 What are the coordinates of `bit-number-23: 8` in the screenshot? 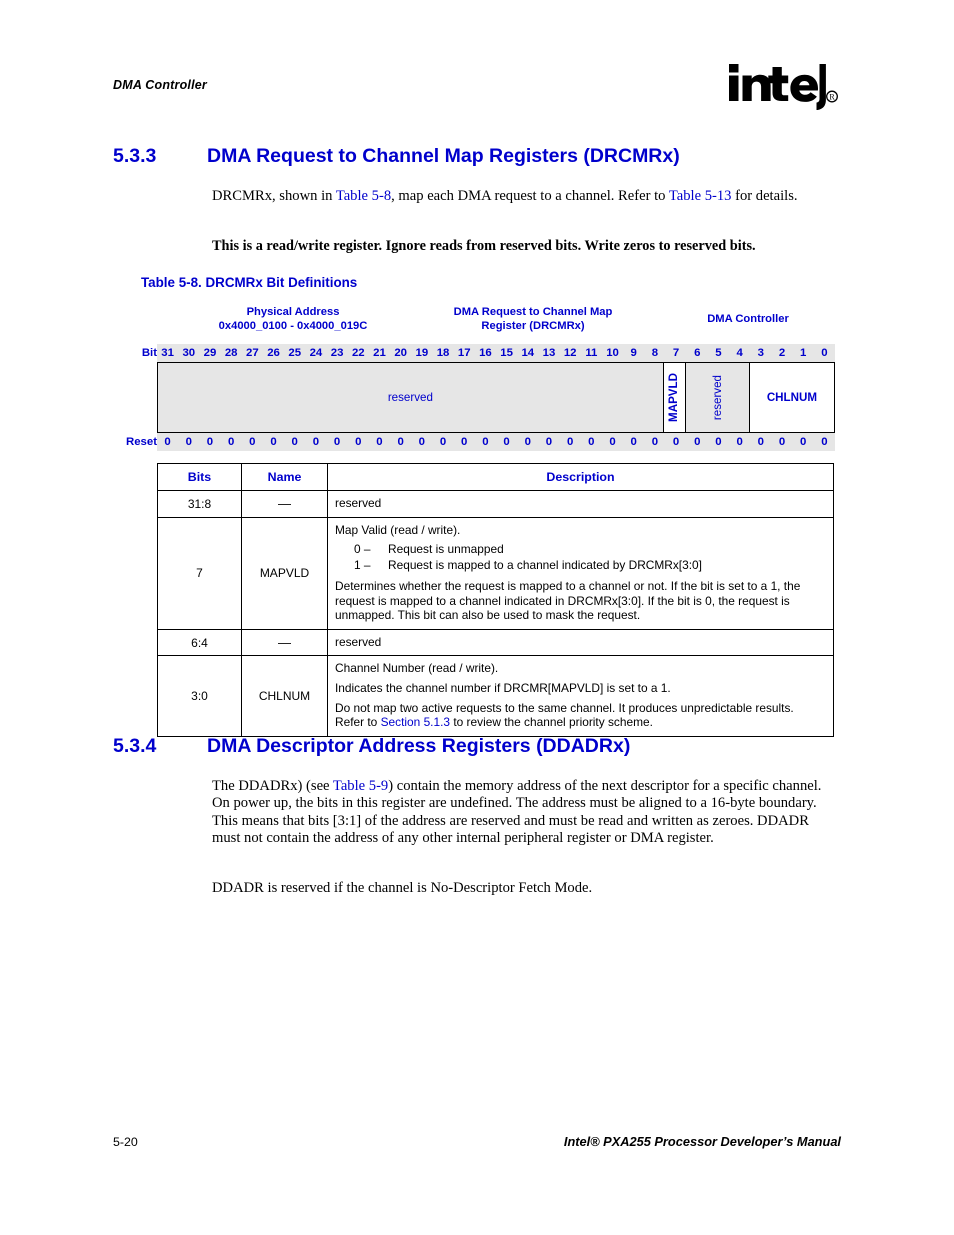 It's located at (655, 353).